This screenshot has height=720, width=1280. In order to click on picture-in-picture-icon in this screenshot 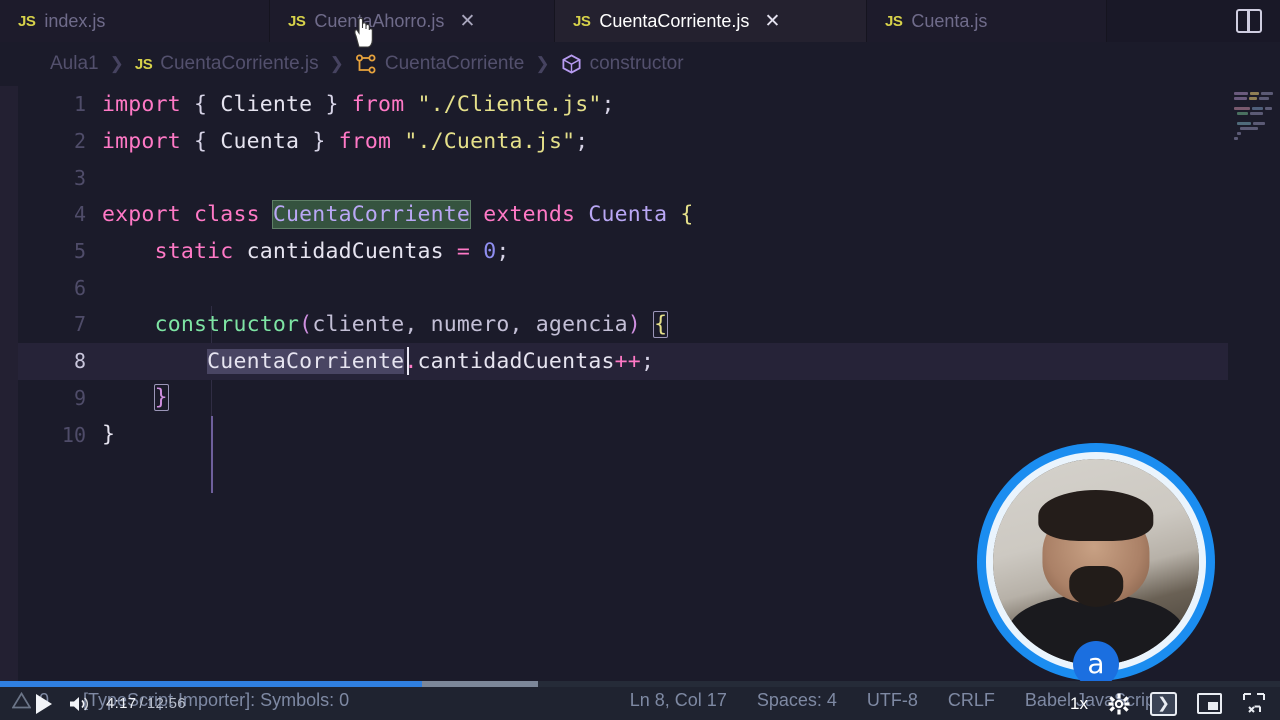, I will do `click(1209, 703)`.